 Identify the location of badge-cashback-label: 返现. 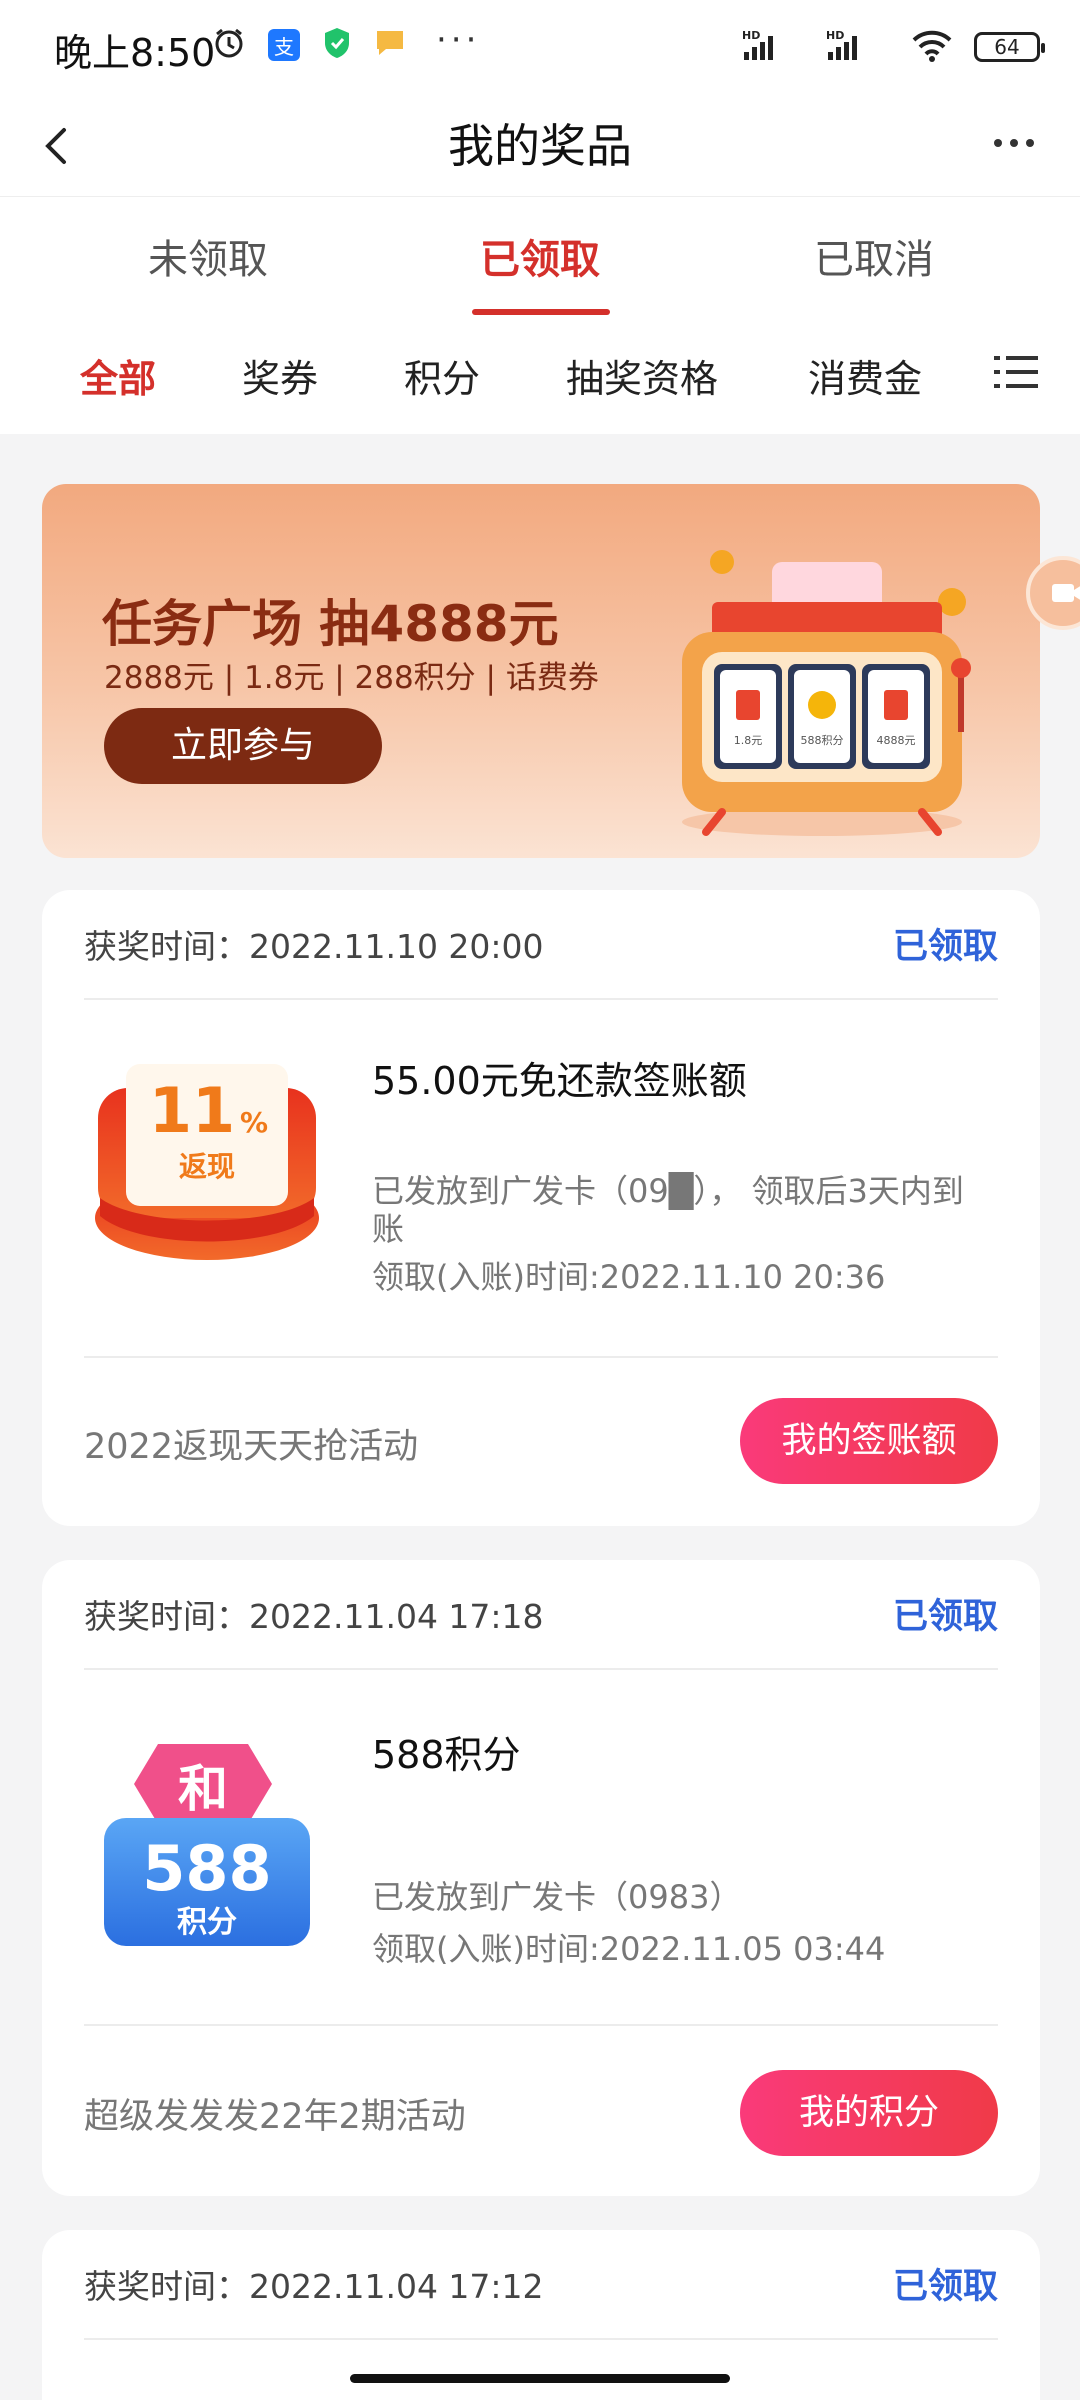
(207, 1166).